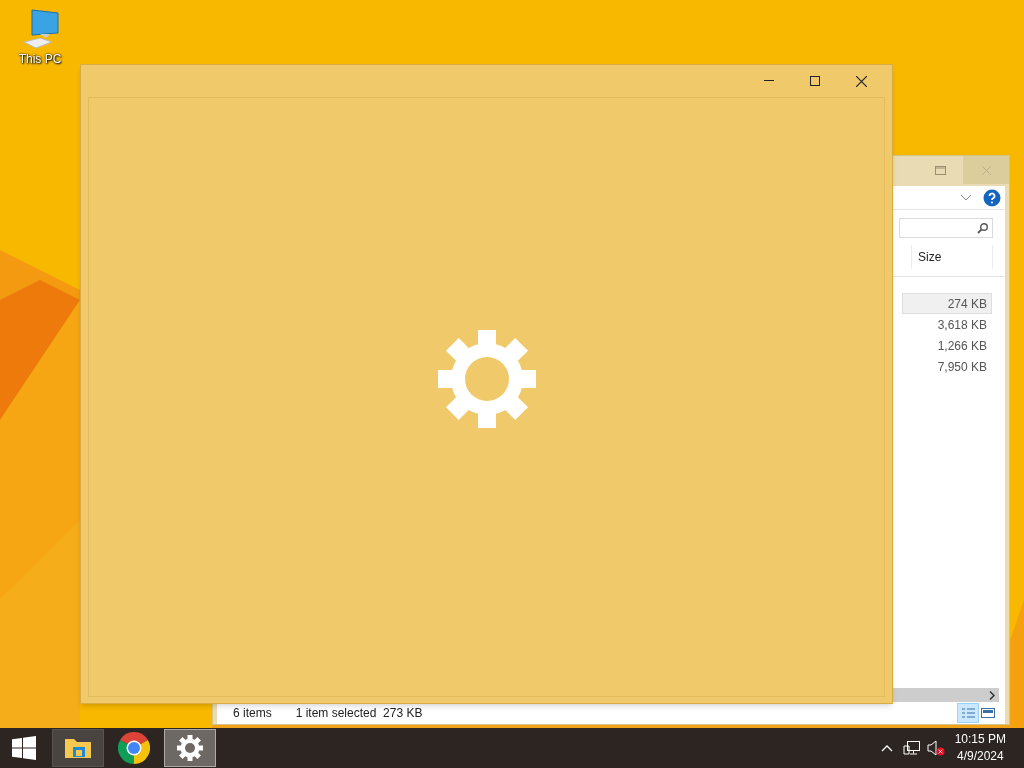  What do you see at coordinates (992, 695) in the screenshot?
I see `scroll-right-icon` at bounding box center [992, 695].